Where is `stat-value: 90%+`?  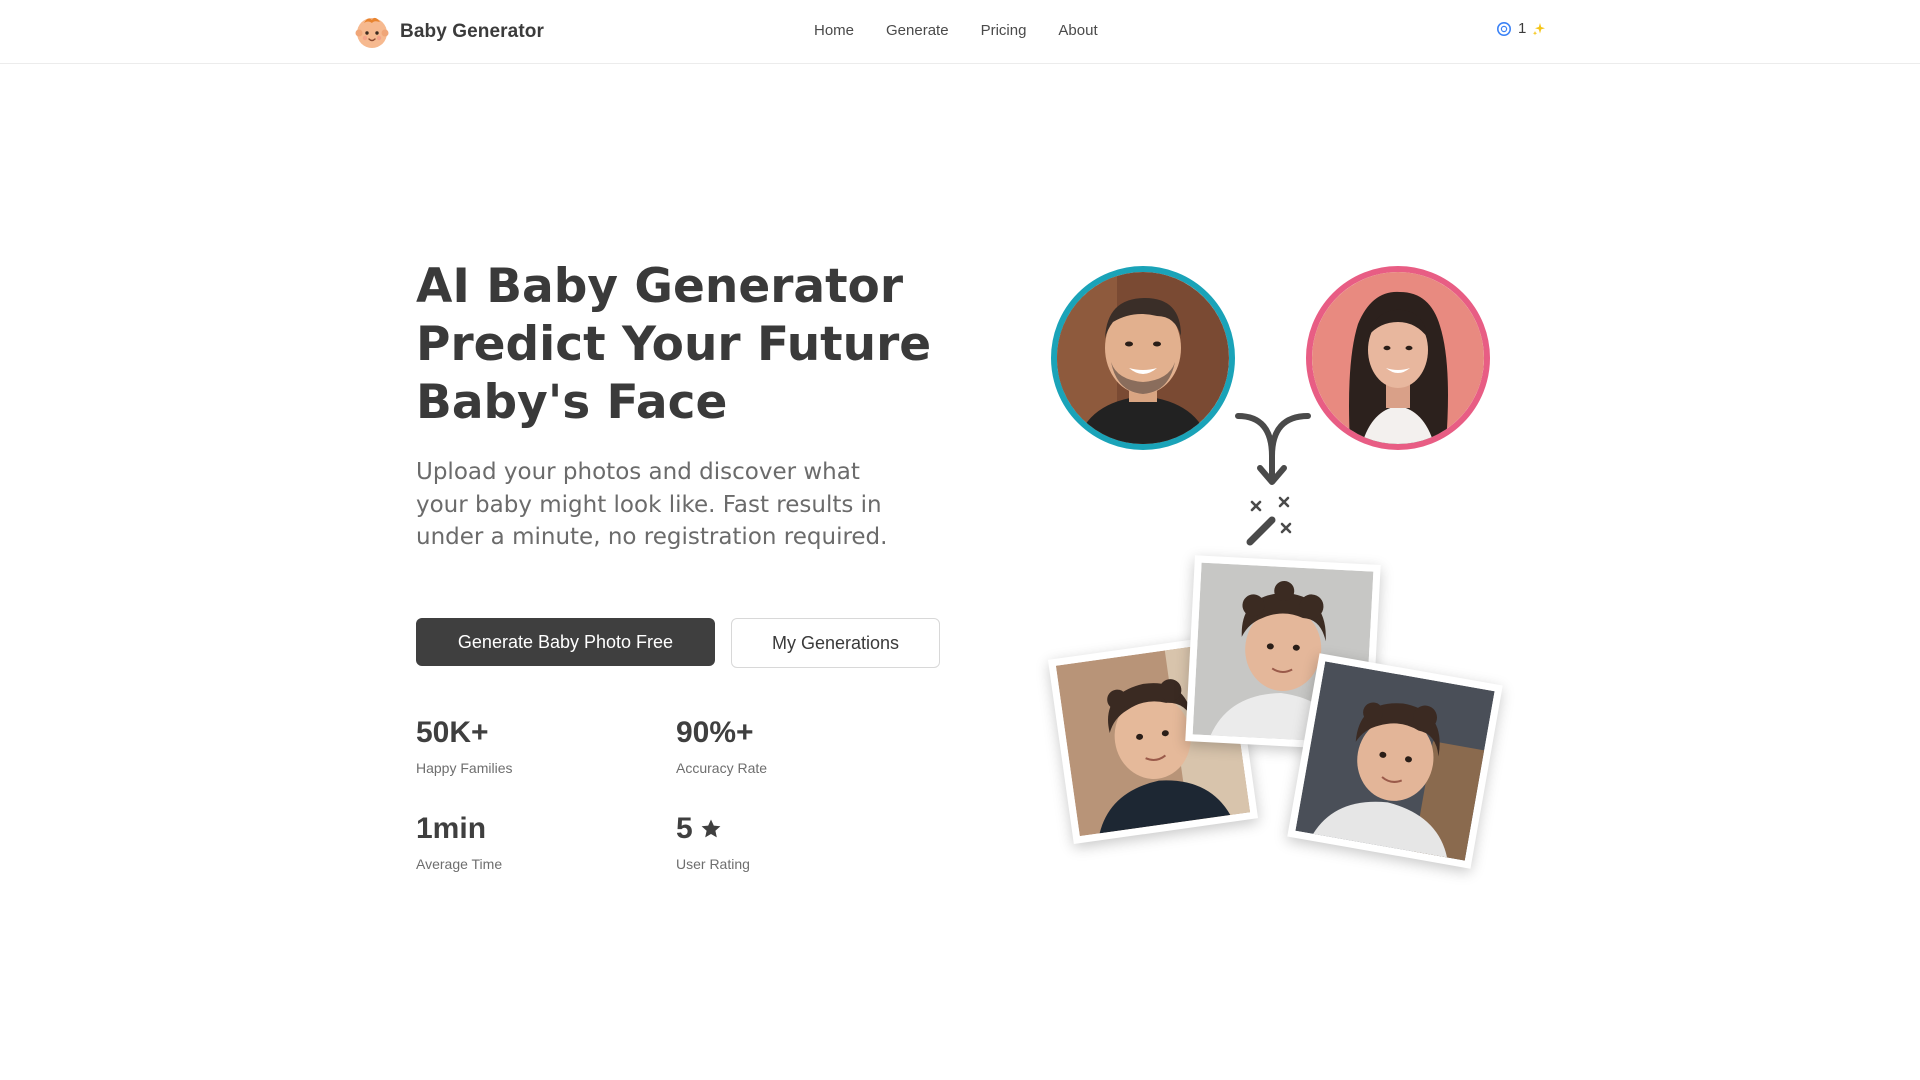 stat-value: 90%+ is located at coordinates (715, 732).